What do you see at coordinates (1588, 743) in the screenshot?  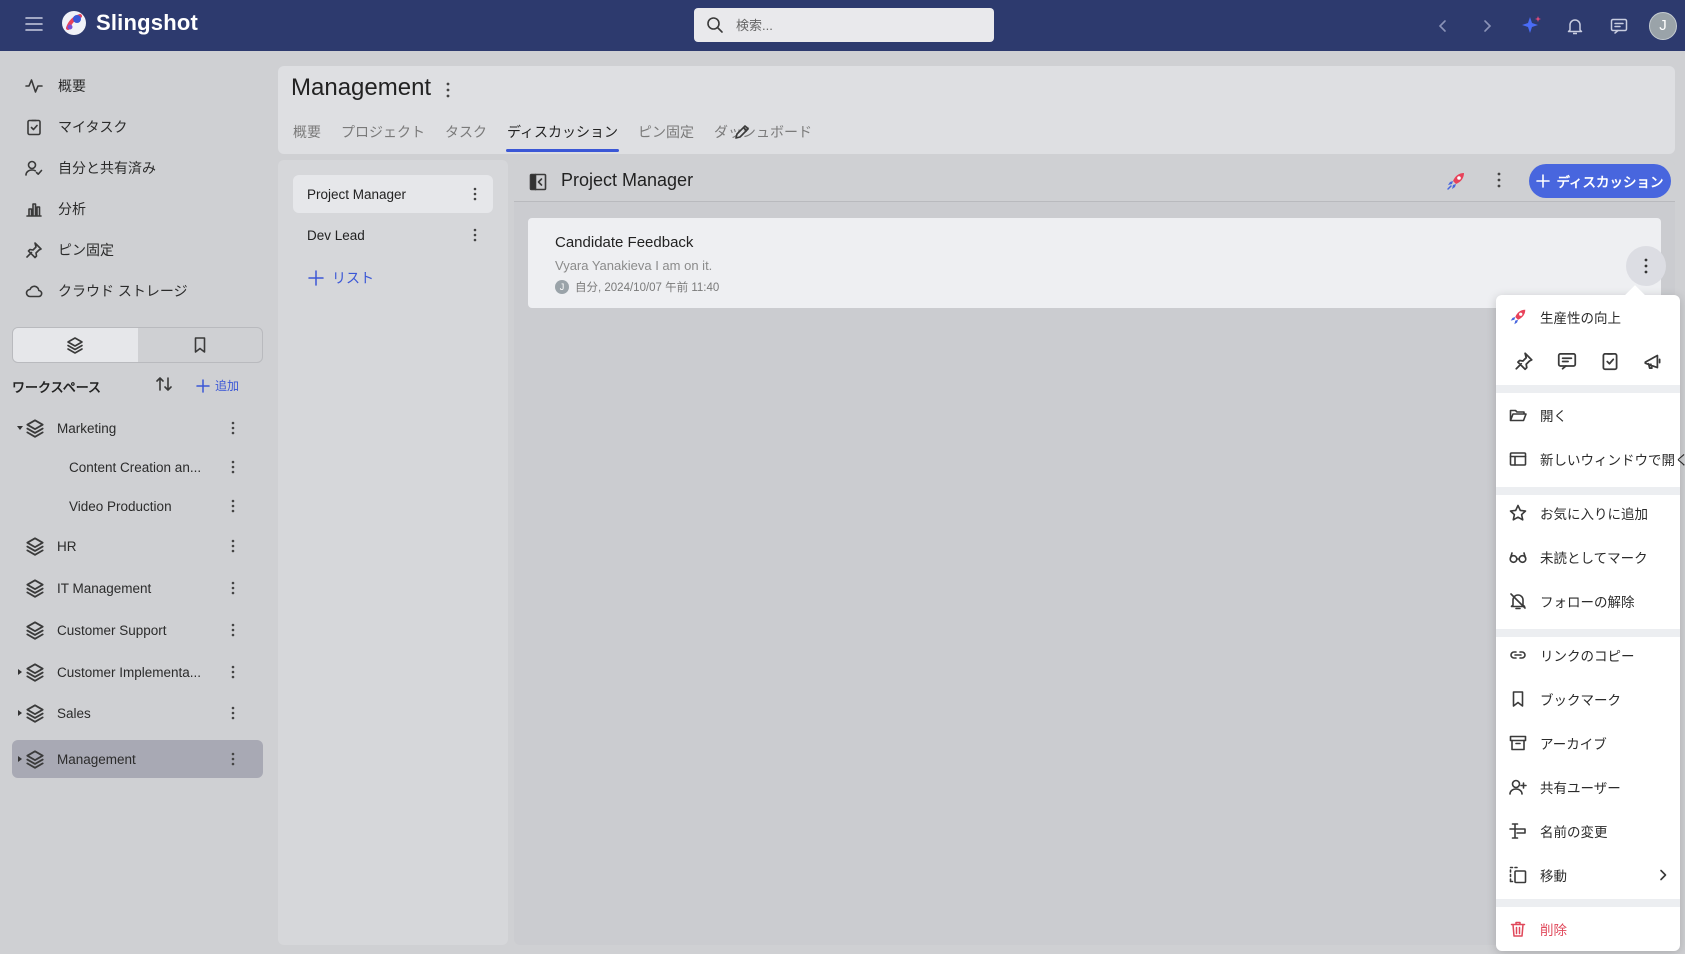 I see `menu-item-archive: アーカイブ` at bounding box center [1588, 743].